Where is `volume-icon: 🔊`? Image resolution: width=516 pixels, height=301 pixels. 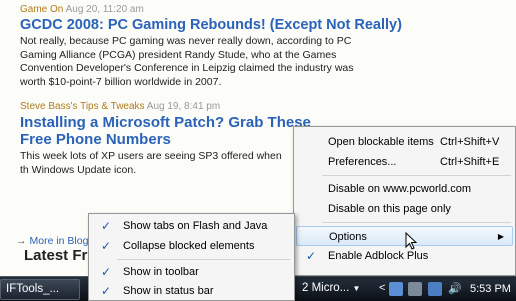 volume-icon: 🔊 is located at coordinates (455, 288).